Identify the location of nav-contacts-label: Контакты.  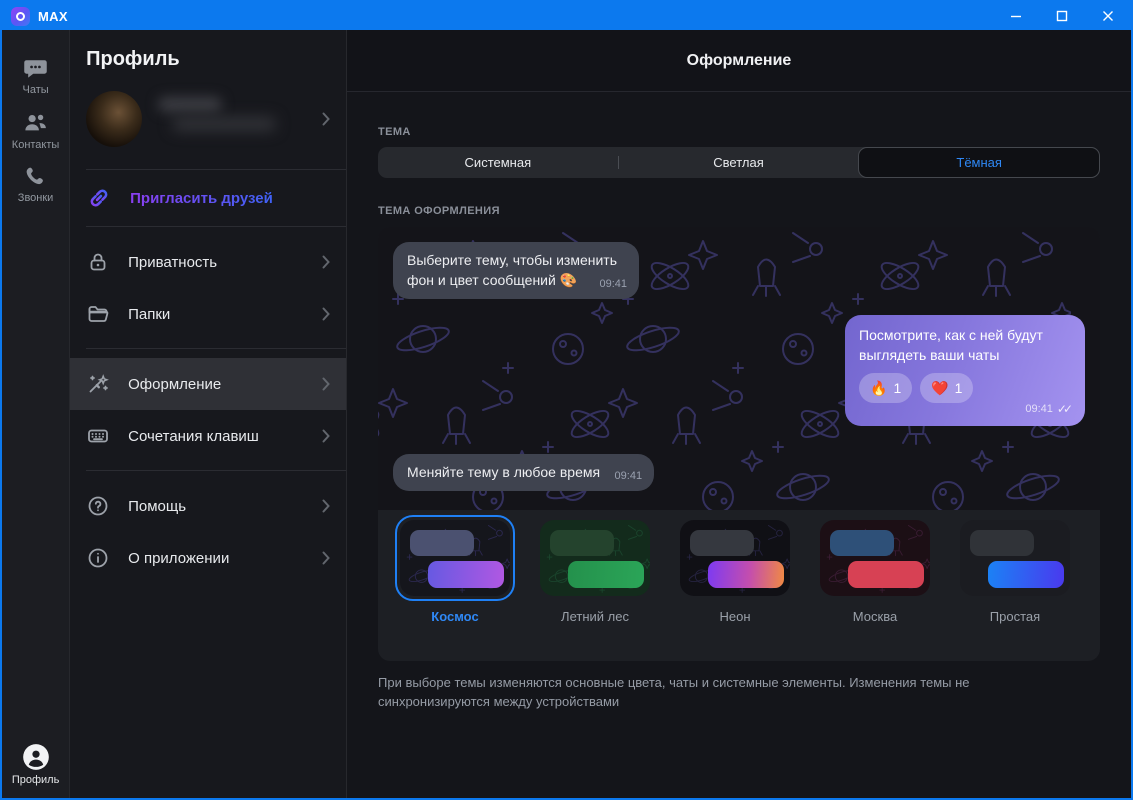
(35, 145).